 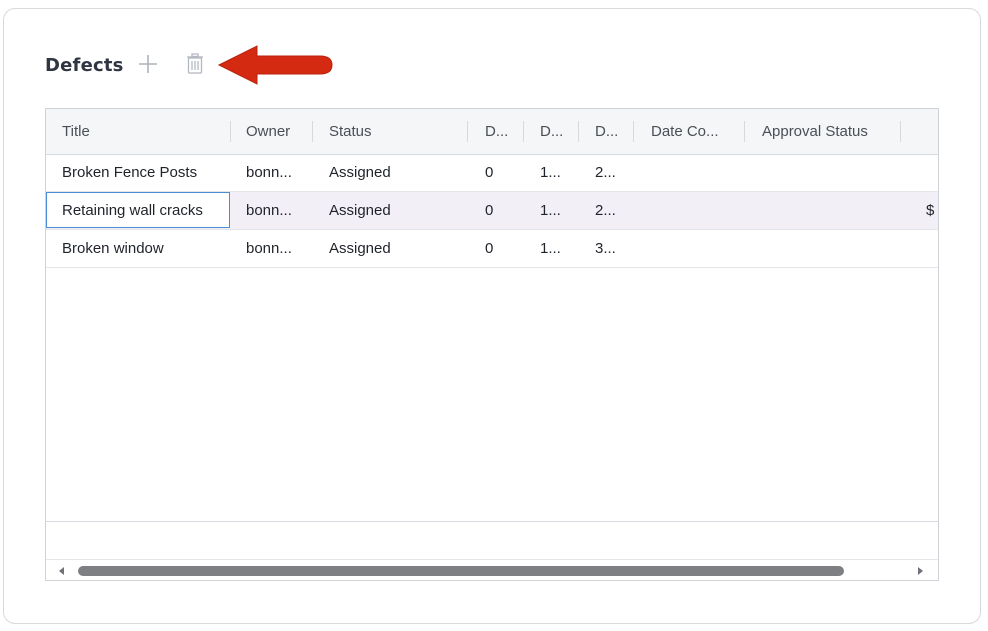 What do you see at coordinates (932, 210) in the screenshot?
I see `cell-extra: $` at bounding box center [932, 210].